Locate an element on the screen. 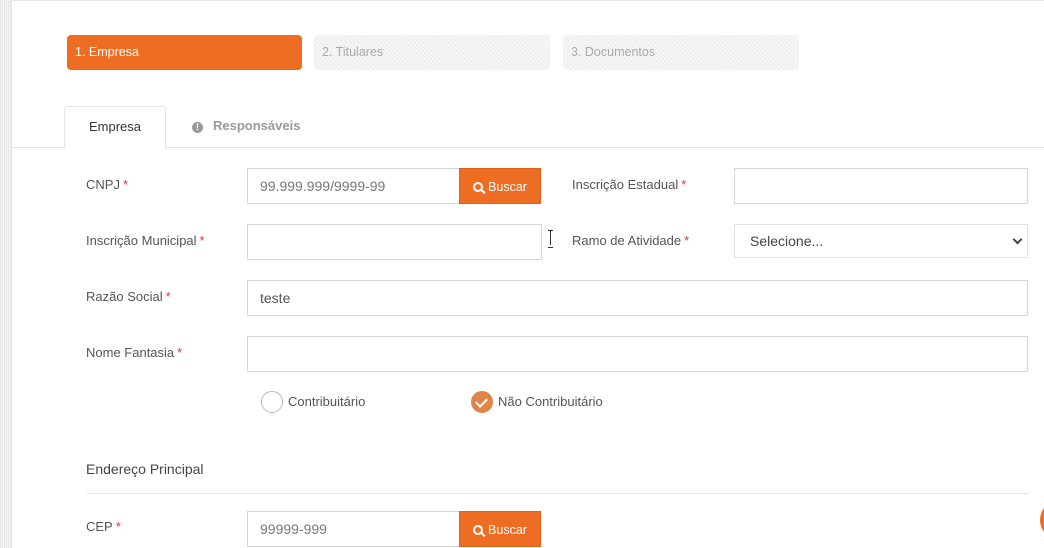 The height and width of the screenshot is (548, 1044). tab-responsaveis-label: Responsáveis is located at coordinates (257, 125).